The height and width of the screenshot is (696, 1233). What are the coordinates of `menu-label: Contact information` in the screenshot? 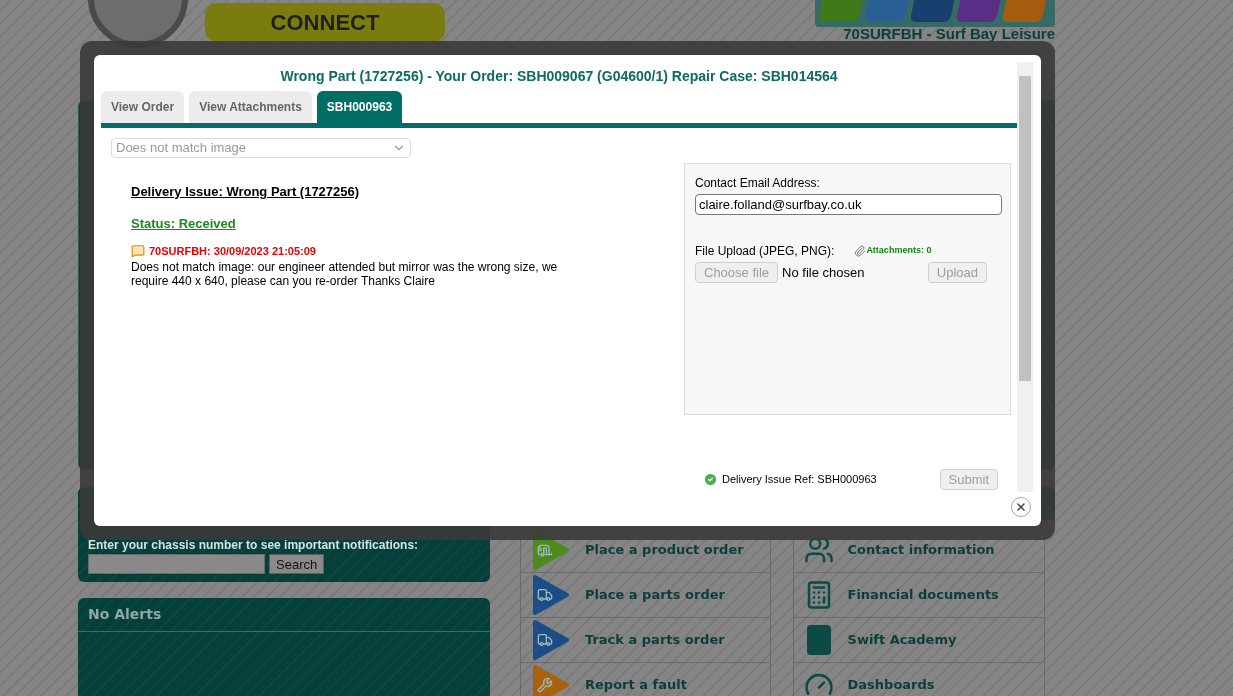 It's located at (921, 550).